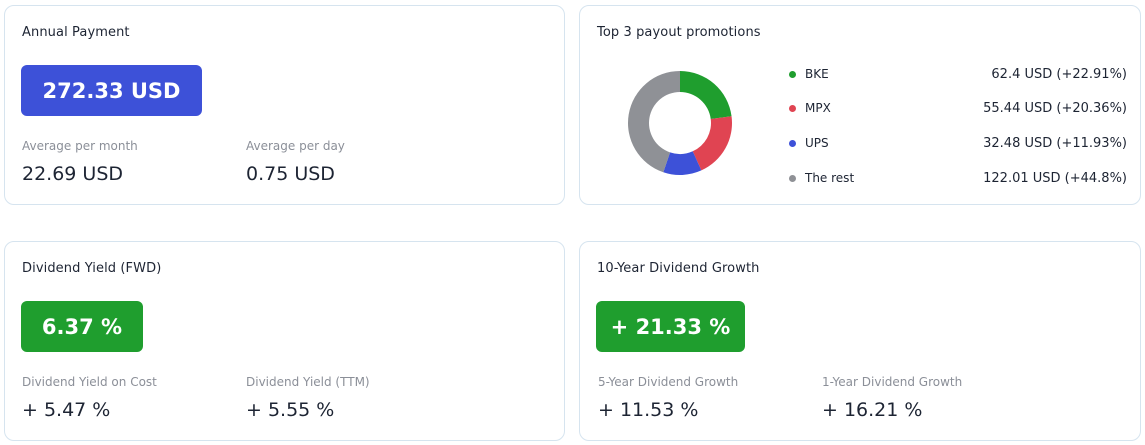  Describe the element at coordinates (1055, 108) in the screenshot. I see `legend-value: 55.44 USD (+20.36%)` at that location.